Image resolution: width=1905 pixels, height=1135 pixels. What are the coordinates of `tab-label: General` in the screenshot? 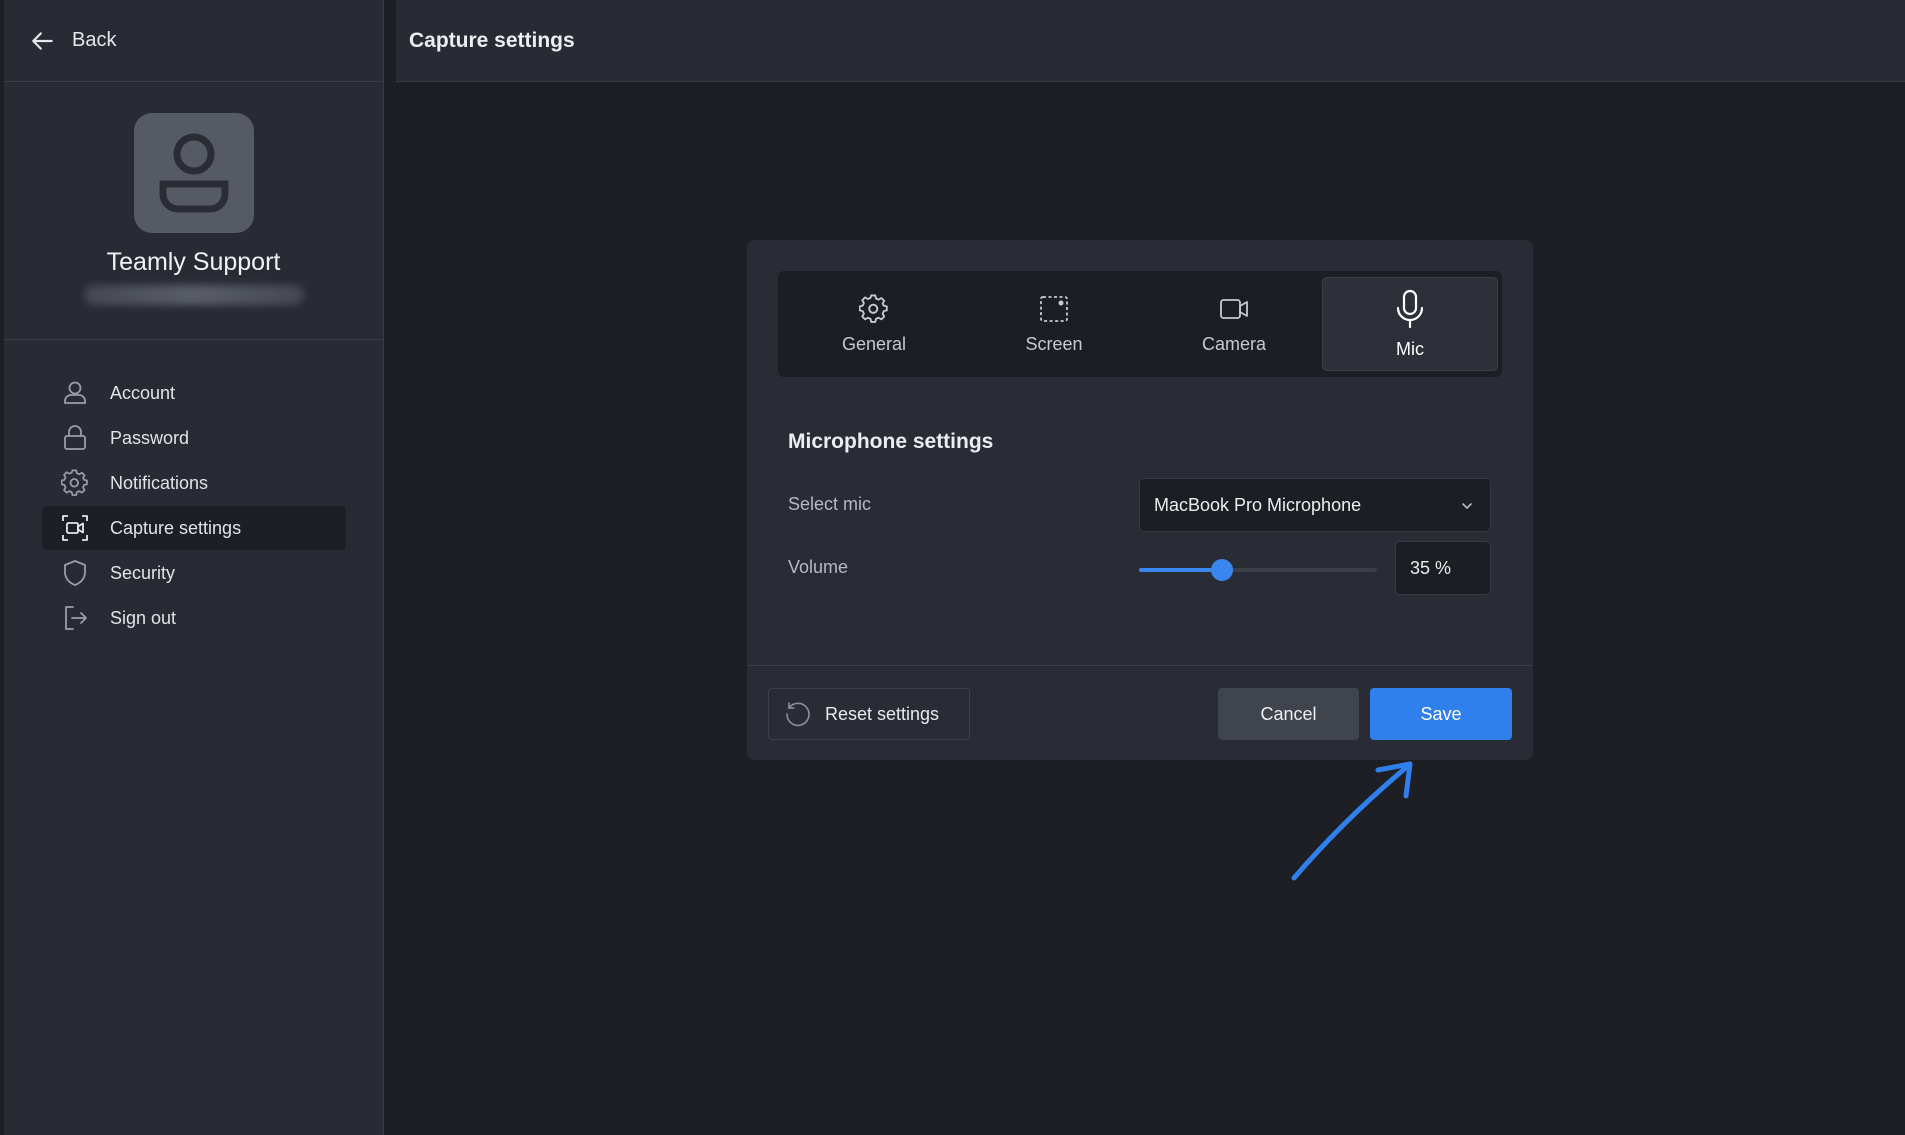 It's located at (874, 343).